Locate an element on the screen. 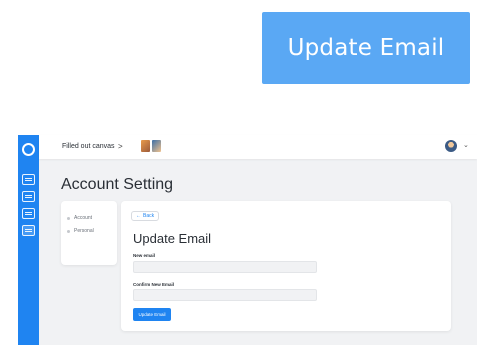 The width and height of the screenshot is (477, 345). board-icon is located at coordinates (28, 196).